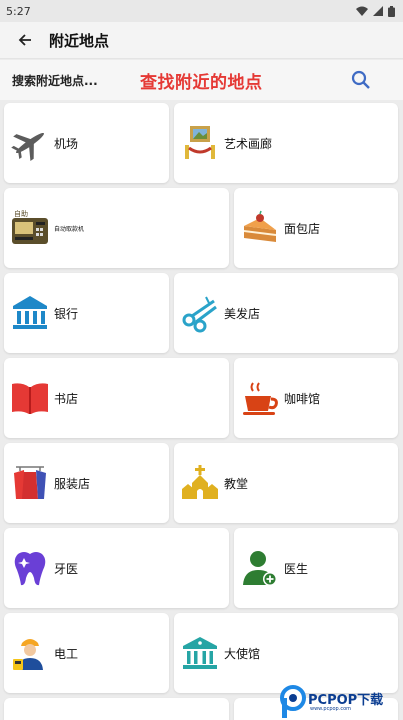  What do you see at coordinates (330, 709) in the screenshot?
I see `watermark-subtext: www.pcpop.com` at bounding box center [330, 709].